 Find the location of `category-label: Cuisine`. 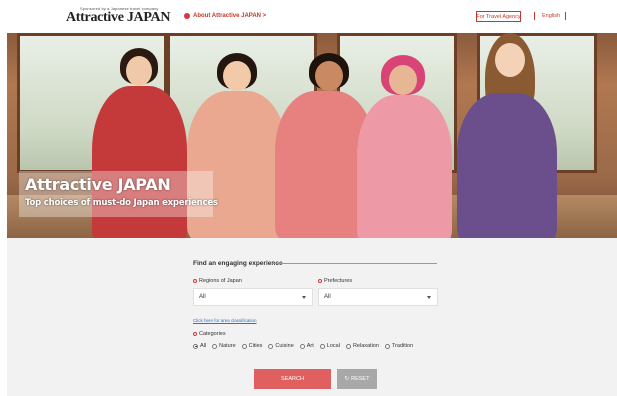

category-label: Cuisine is located at coordinates (284, 346).